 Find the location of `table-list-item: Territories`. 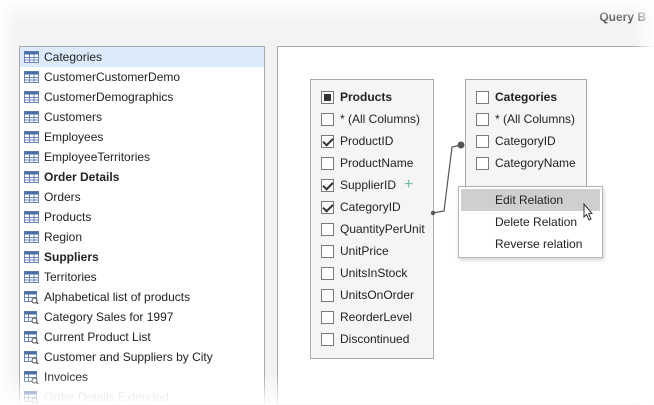

table-list-item: Territories is located at coordinates (142, 277).